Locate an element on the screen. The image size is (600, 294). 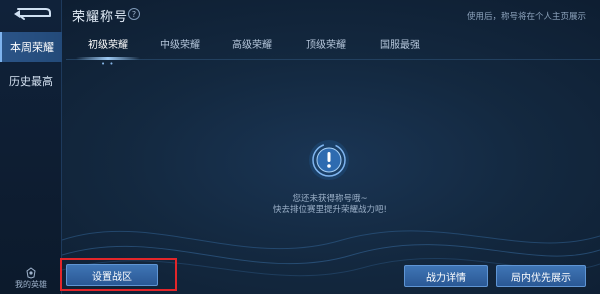
empty-state-line-2: 快去排位赛里提升荣耀战力吧! is located at coordinates (330, 210).